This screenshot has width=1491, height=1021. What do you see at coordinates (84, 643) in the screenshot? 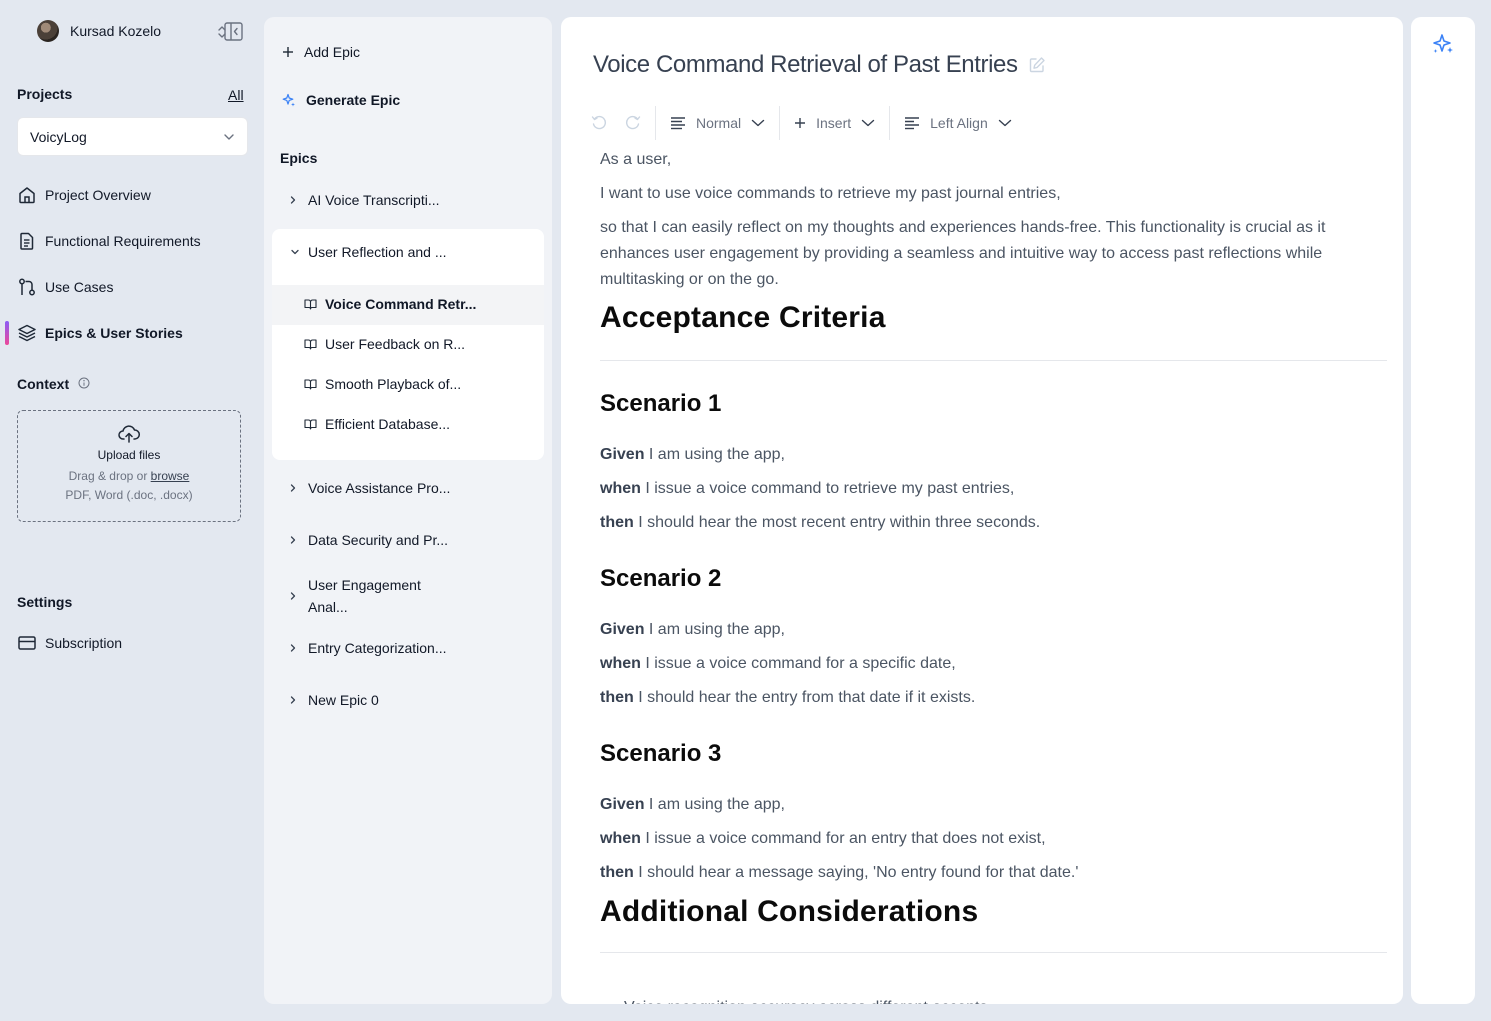
I see `nav-label: Subscription` at bounding box center [84, 643].